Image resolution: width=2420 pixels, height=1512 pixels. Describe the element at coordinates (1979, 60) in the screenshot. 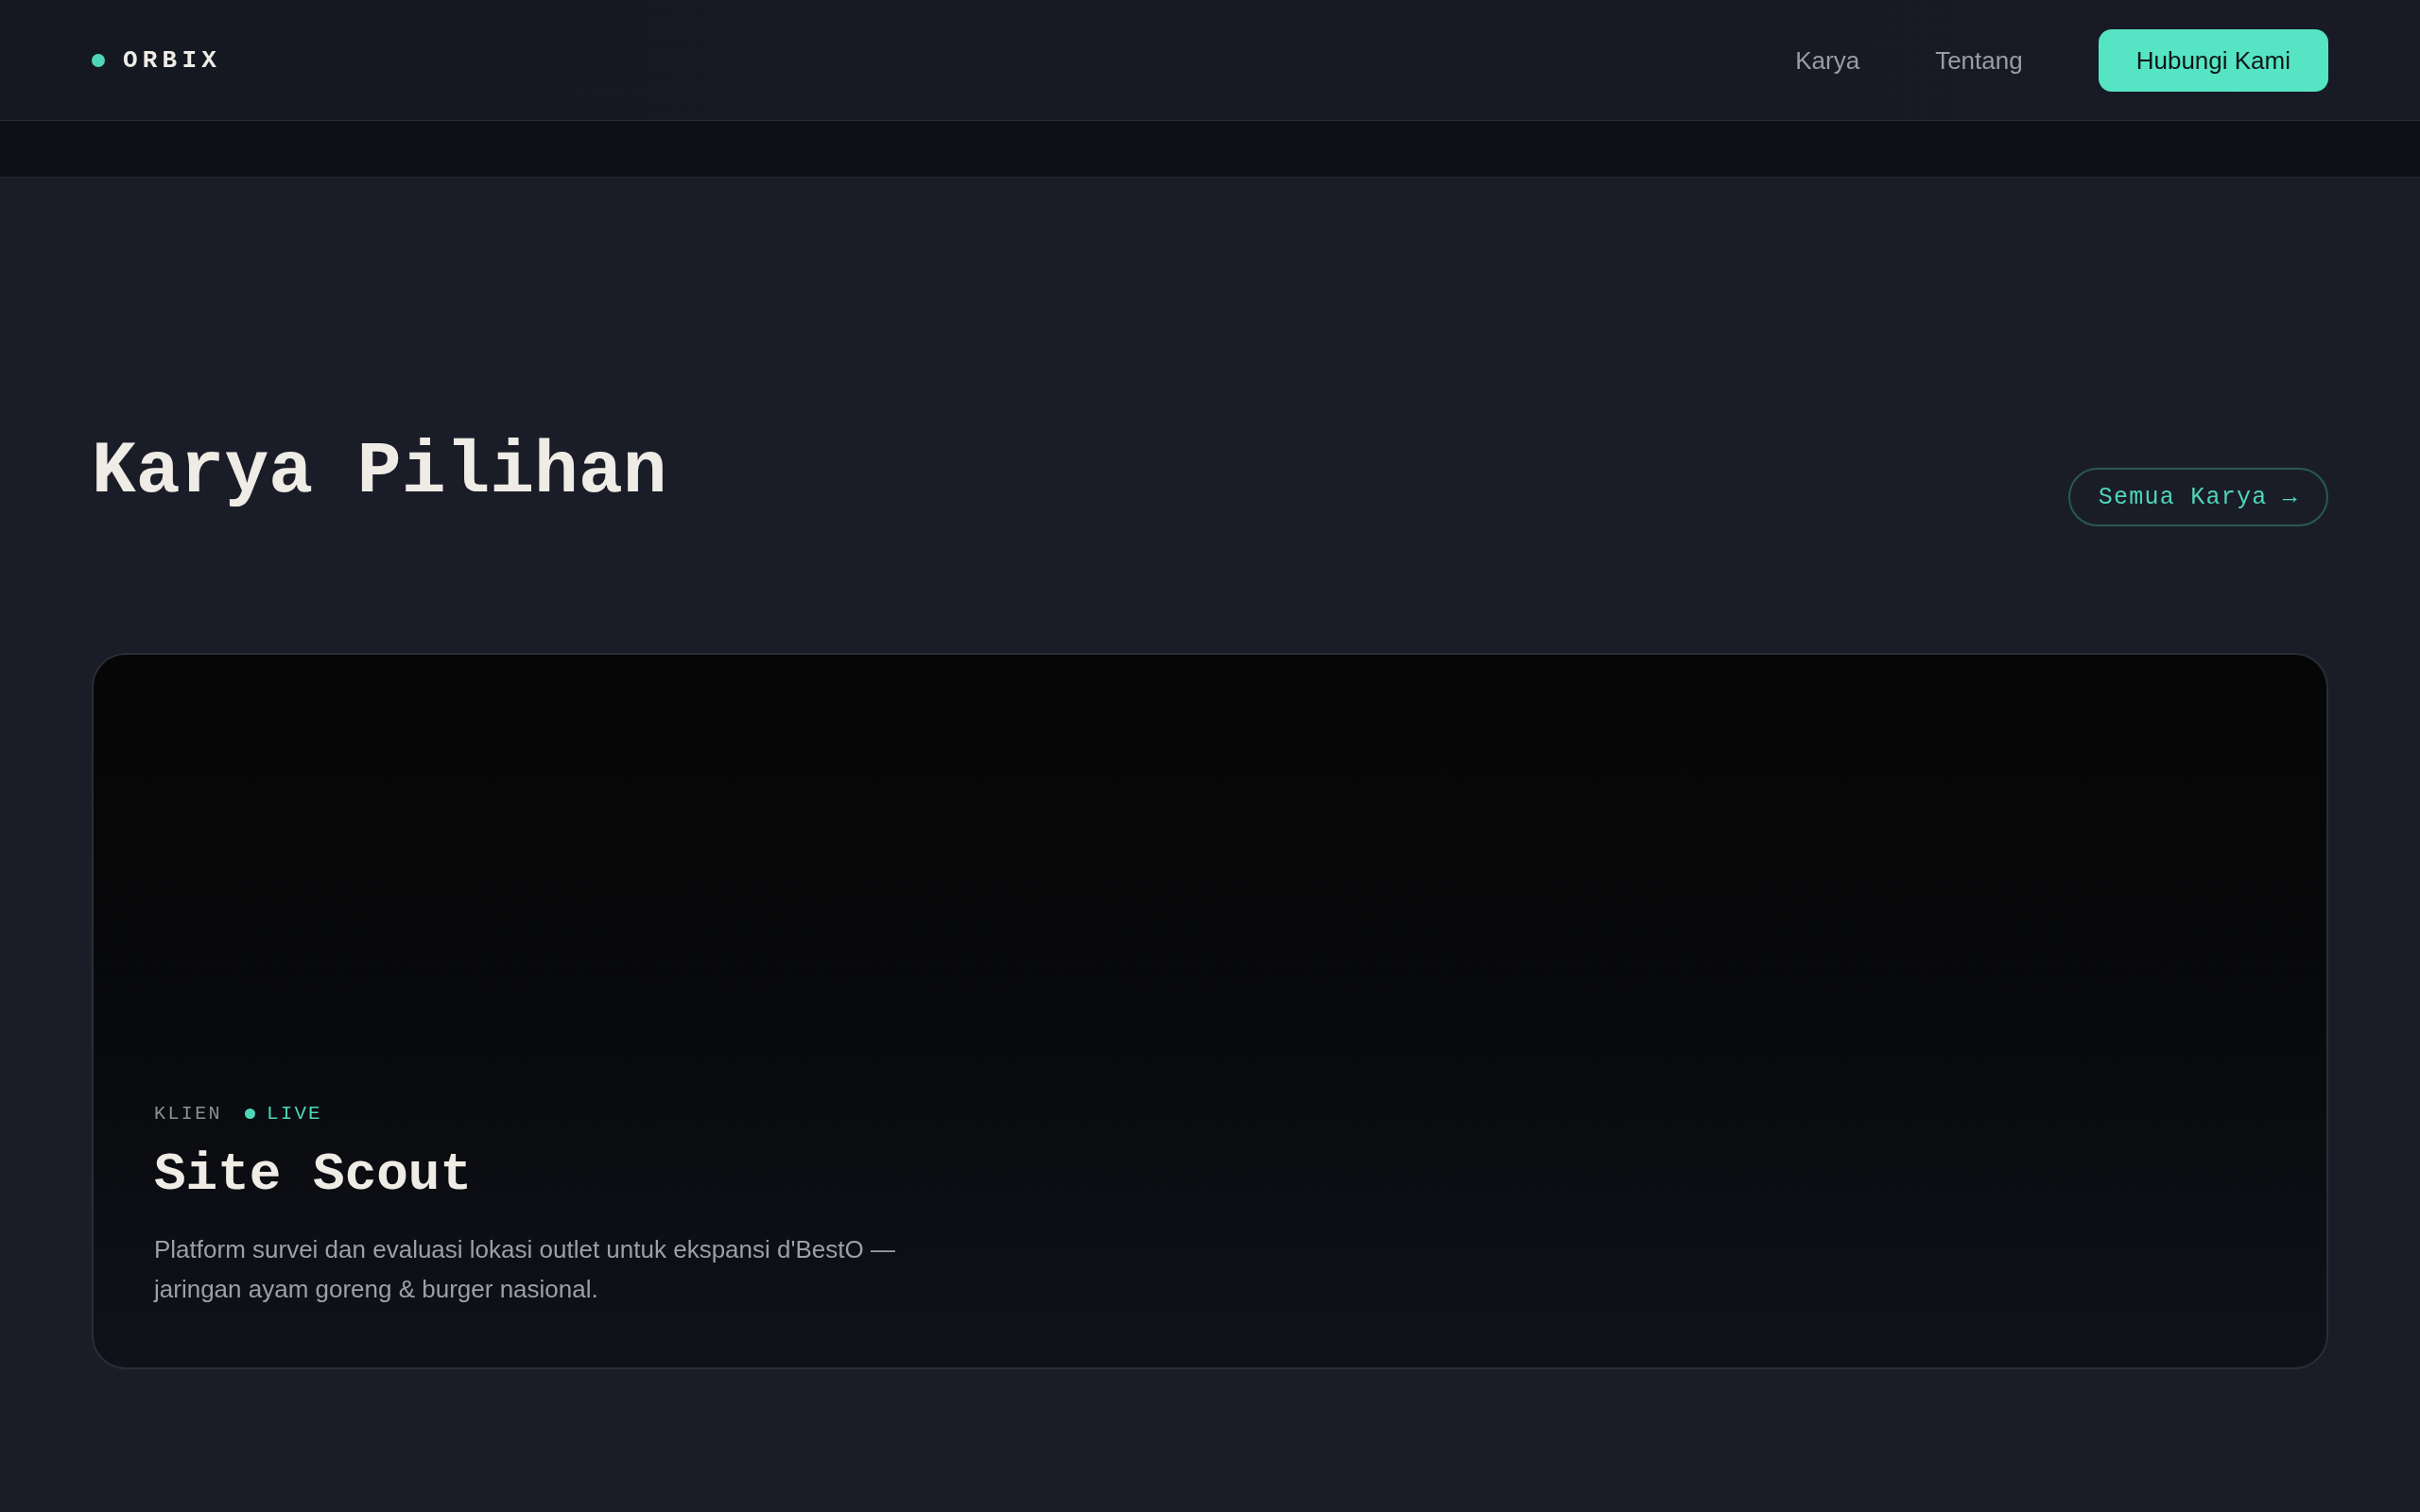

I see `nav-link: Tentang` at that location.